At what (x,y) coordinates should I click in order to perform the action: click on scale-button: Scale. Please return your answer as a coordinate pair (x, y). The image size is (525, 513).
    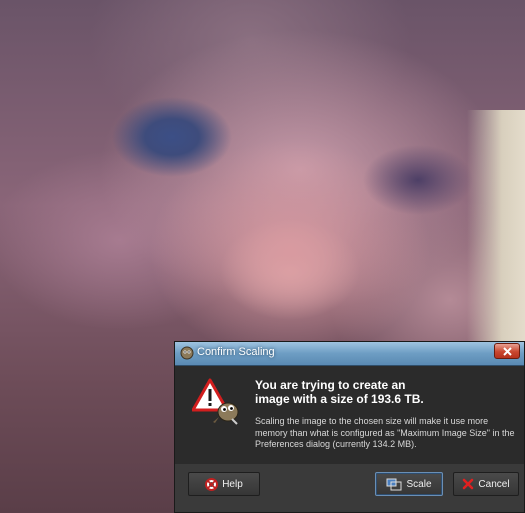
    Looking at the image, I should click on (409, 484).